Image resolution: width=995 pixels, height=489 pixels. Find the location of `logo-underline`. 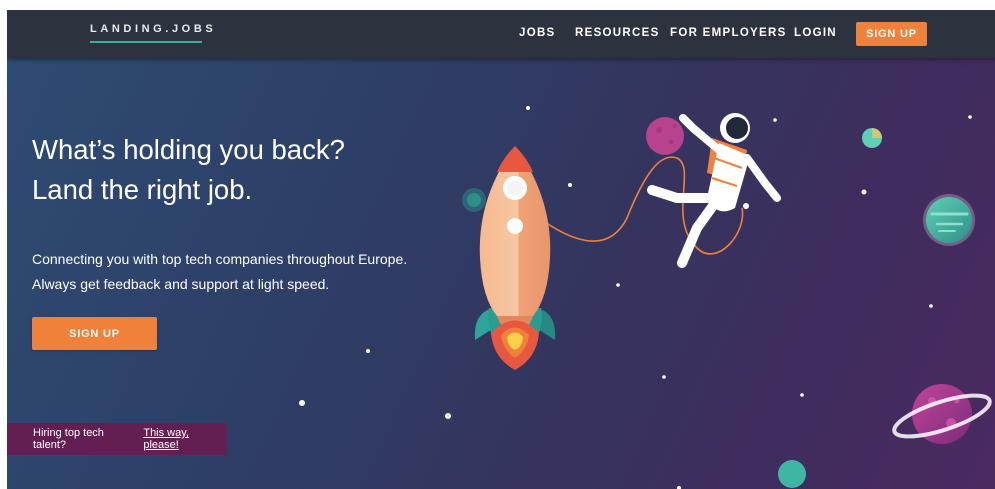

logo-underline is located at coordinates (146, 42).